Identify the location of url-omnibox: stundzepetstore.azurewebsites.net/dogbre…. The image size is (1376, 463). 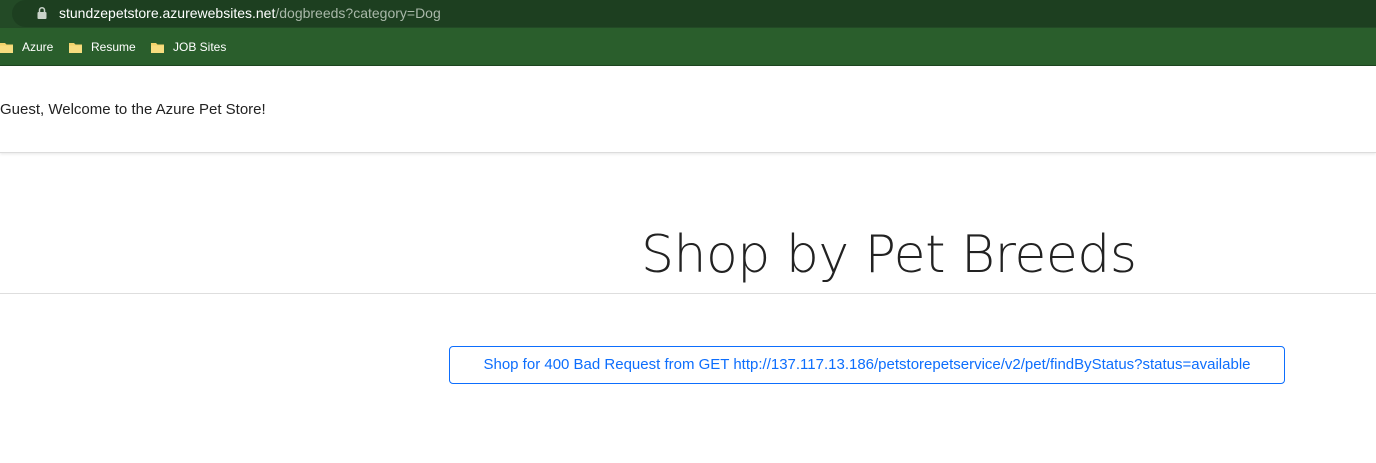
(694, 13).